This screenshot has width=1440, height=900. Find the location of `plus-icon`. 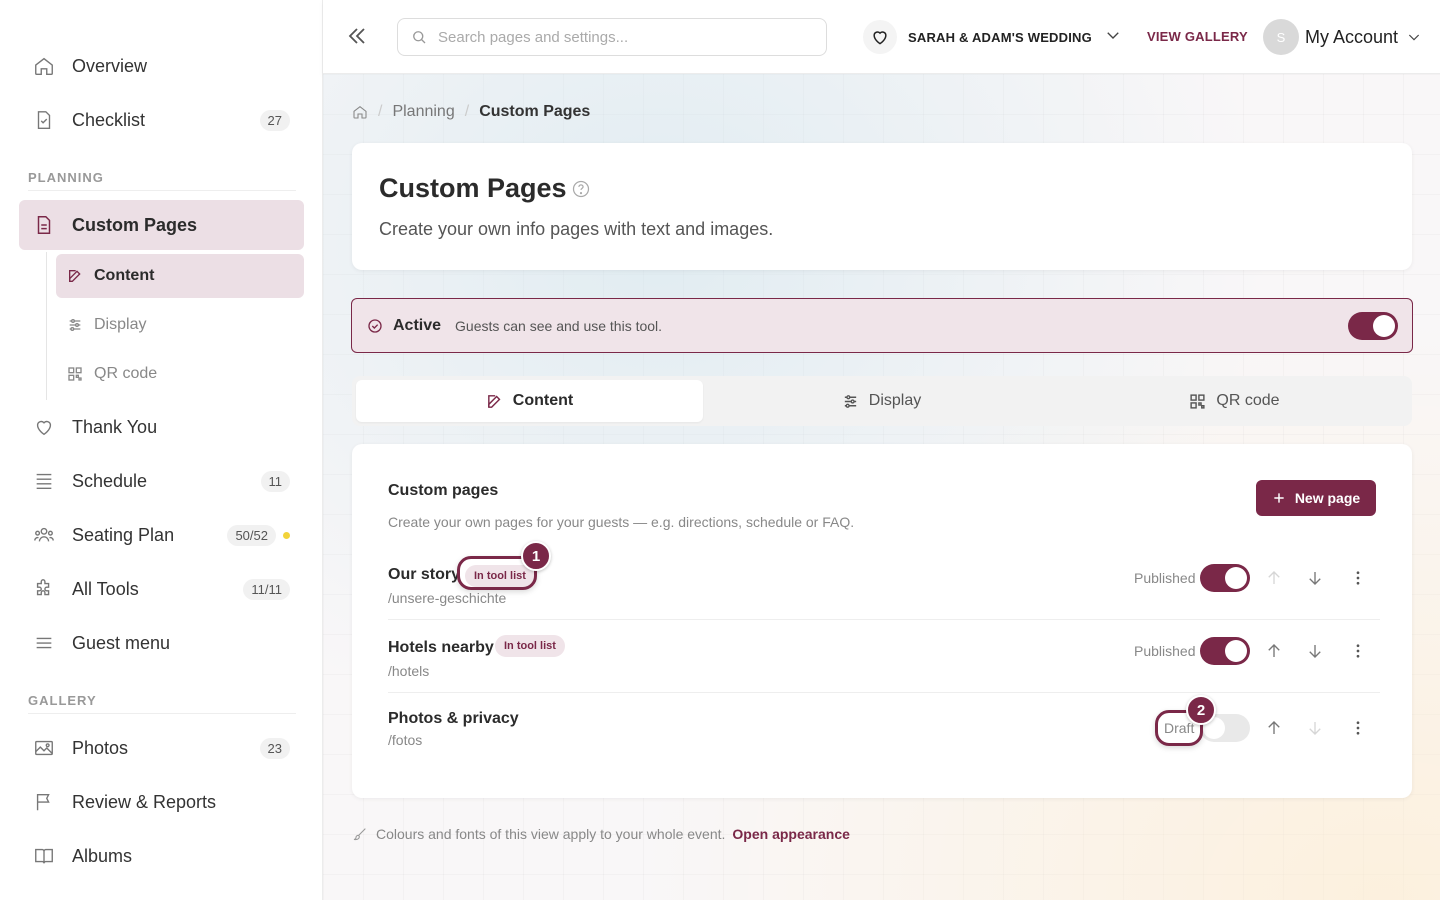

plus-icon is located at coordinates (1279, 498).